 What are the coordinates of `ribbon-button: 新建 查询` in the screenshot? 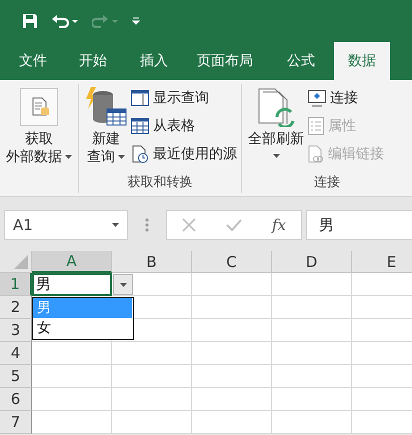 It's located at (106, 128).